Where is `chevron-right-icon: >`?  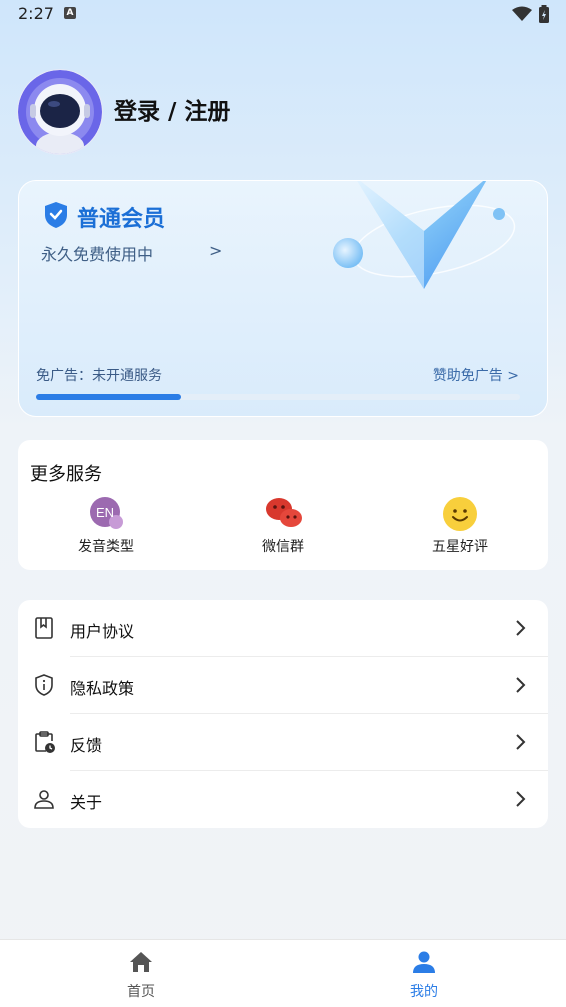
chevron-right-icon: > is located at coordinates (215, 250).